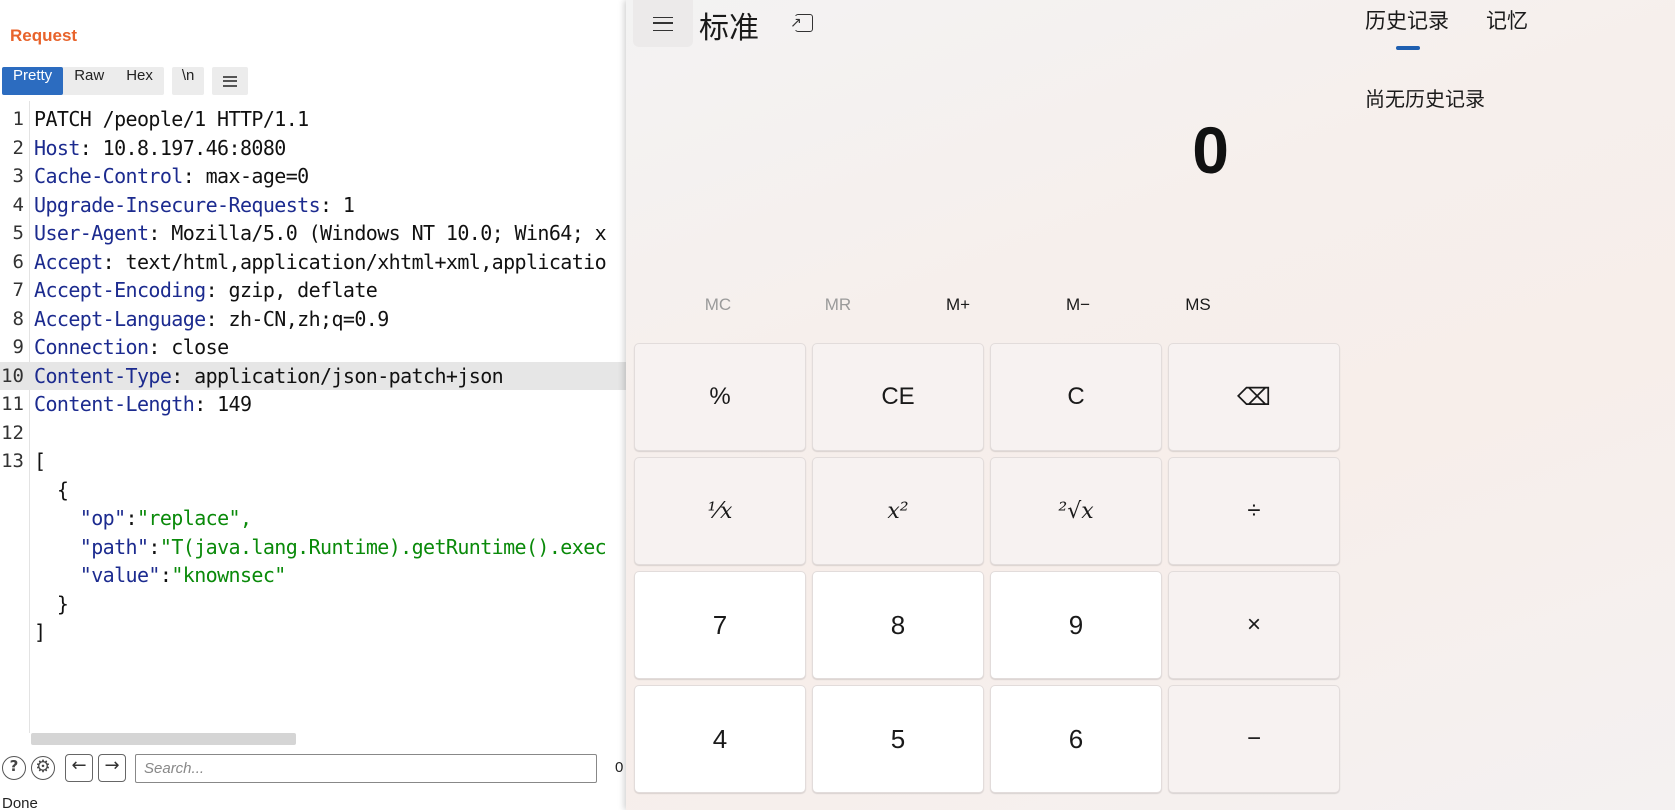  I want to click on header-value: : 10.8.197.46:8080, so click(183, 147).